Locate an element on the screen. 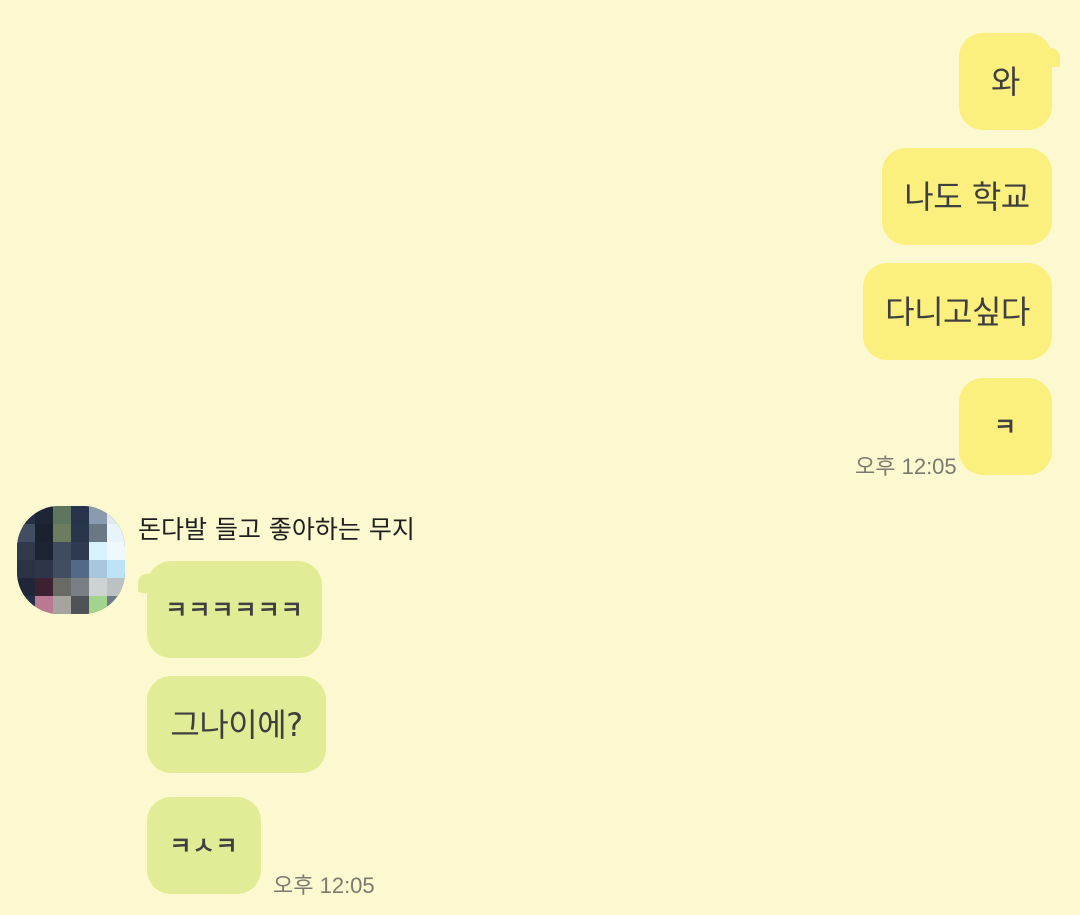  sent-message-bubble: ㅋ is located at coordinates (1005, 426).